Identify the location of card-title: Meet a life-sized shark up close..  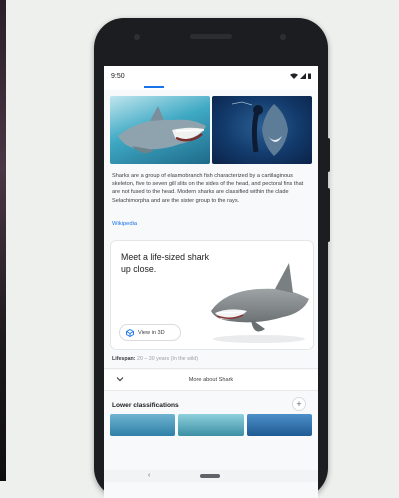
(165, 263).